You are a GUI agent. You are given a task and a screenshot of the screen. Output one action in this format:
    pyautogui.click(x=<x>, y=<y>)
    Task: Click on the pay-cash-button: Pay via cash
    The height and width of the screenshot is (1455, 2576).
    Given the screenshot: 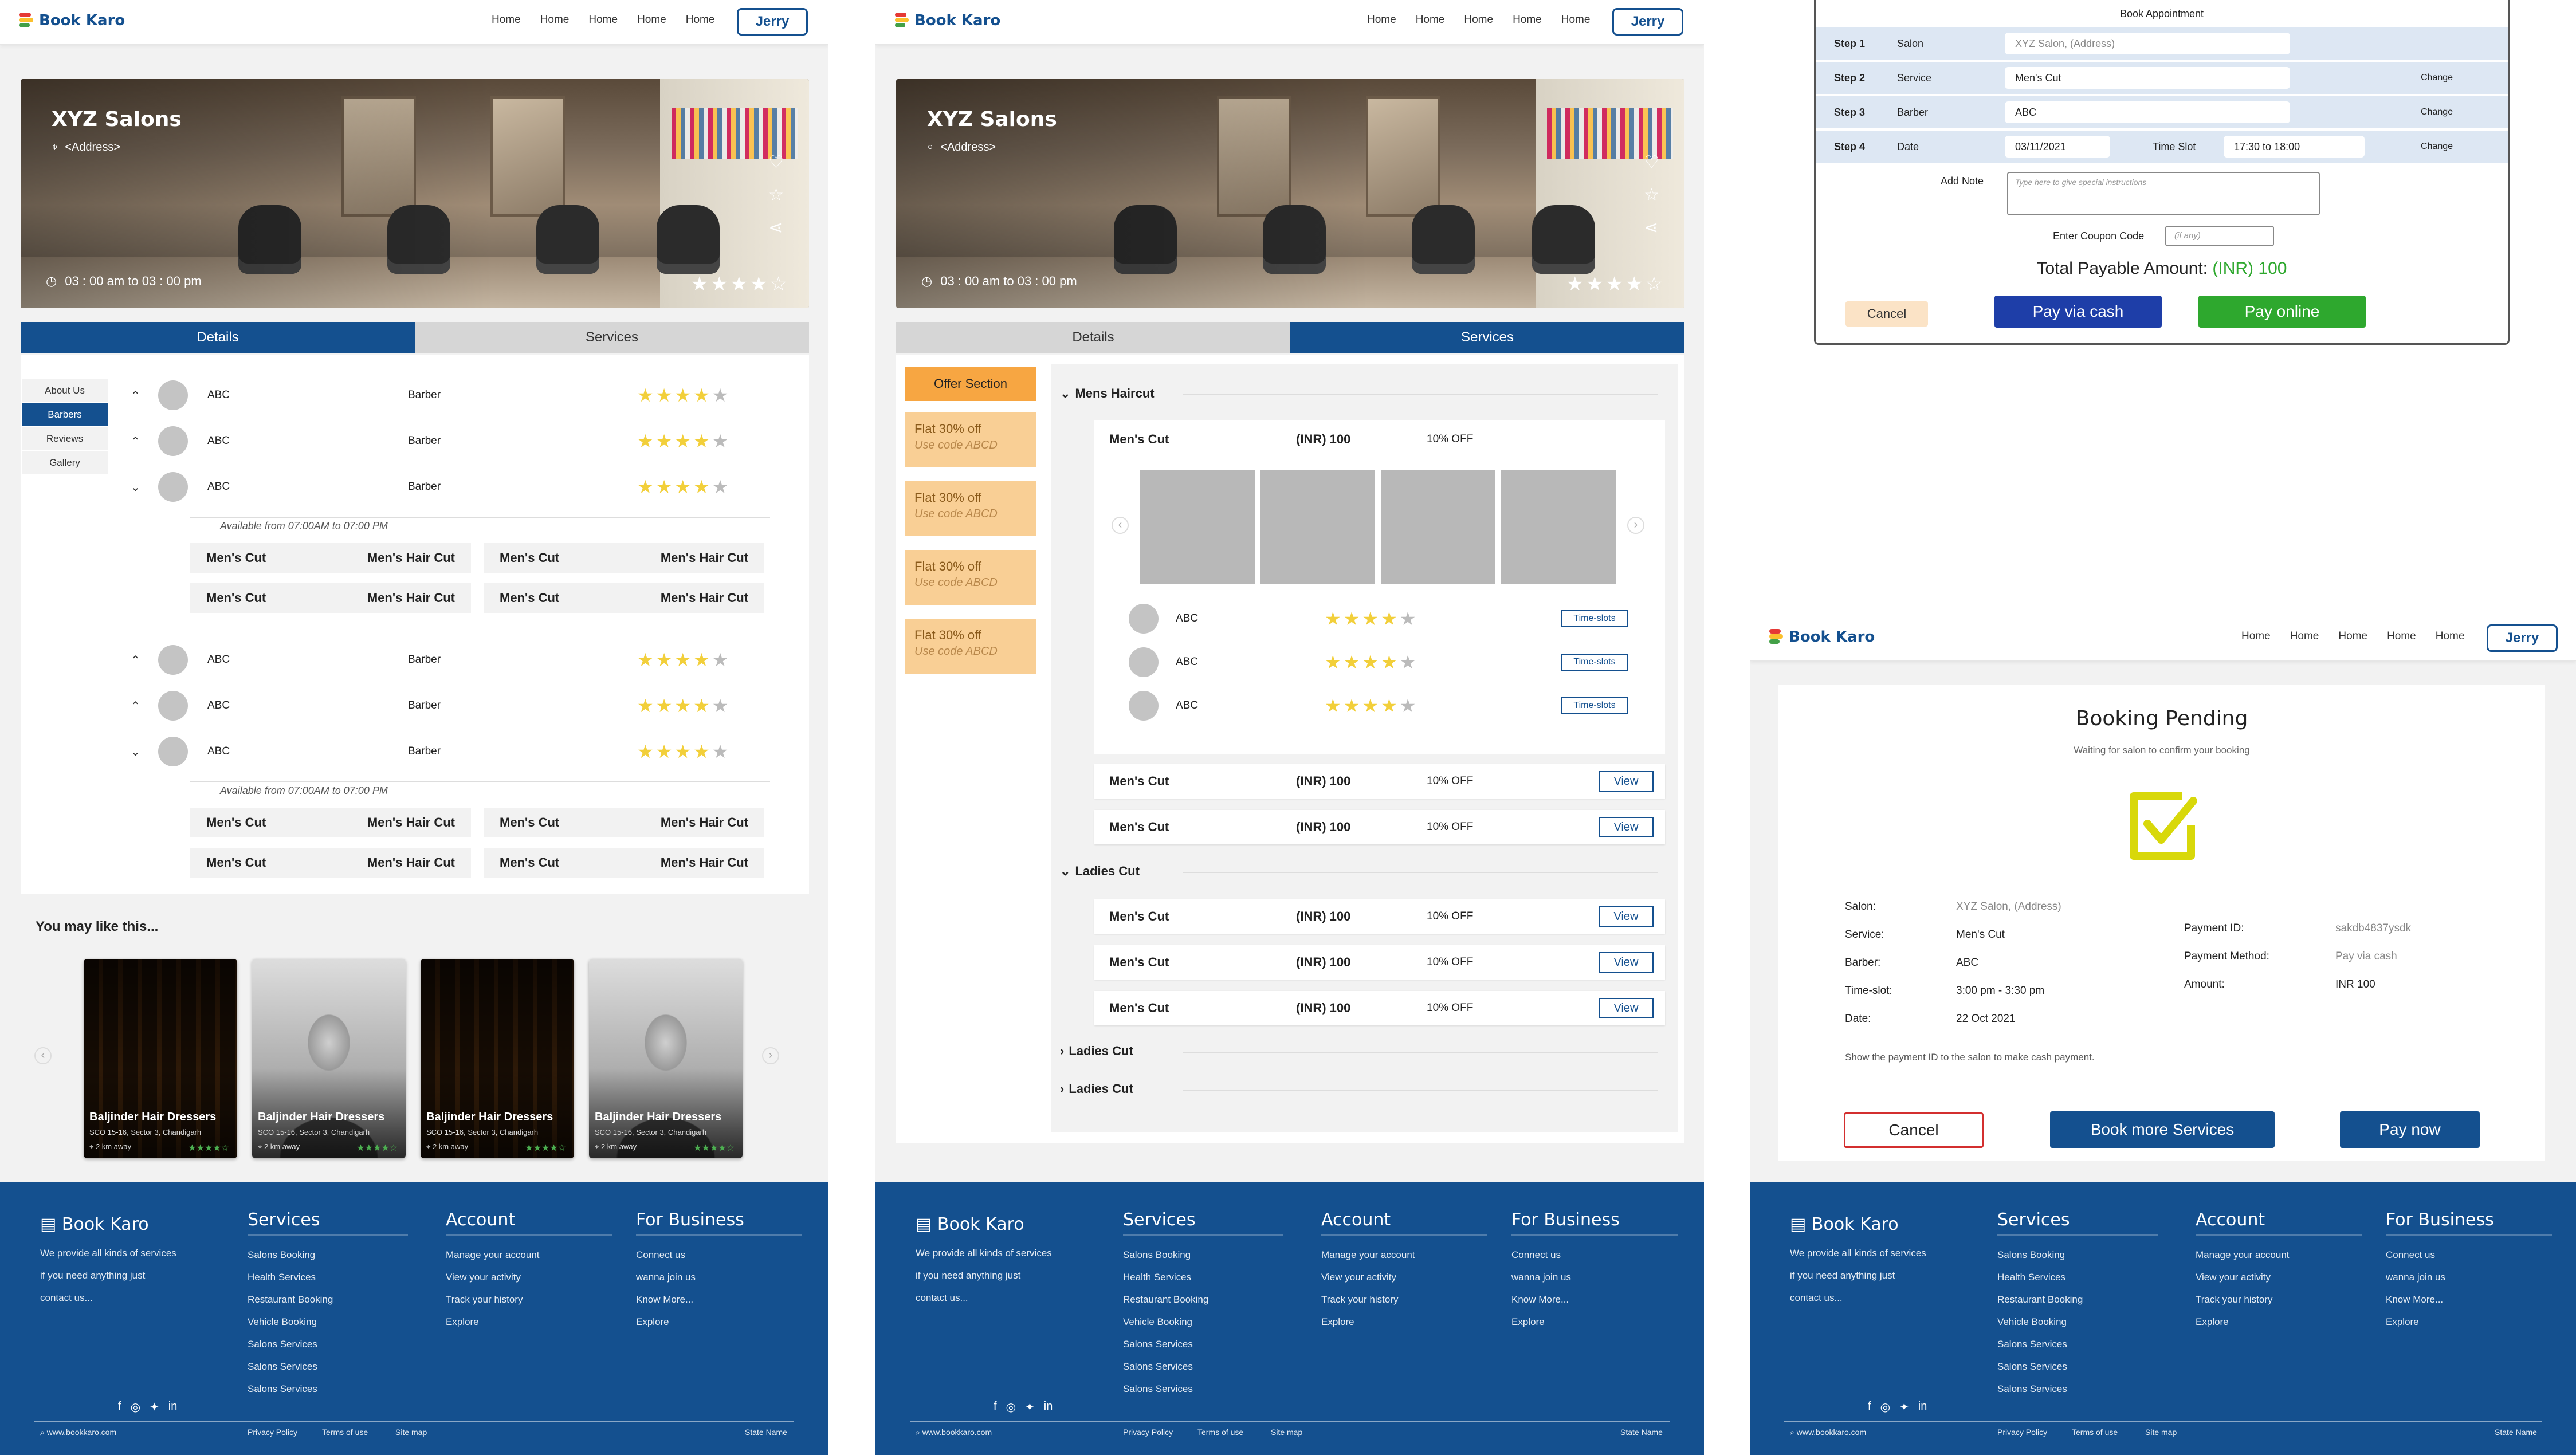 What is the action you would take?
    pyautogui.click(x=2078, y=312)
    